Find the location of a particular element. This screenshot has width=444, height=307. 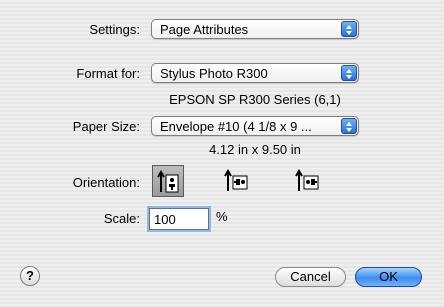

scale-unit: % is located at coordinates (222, 216).